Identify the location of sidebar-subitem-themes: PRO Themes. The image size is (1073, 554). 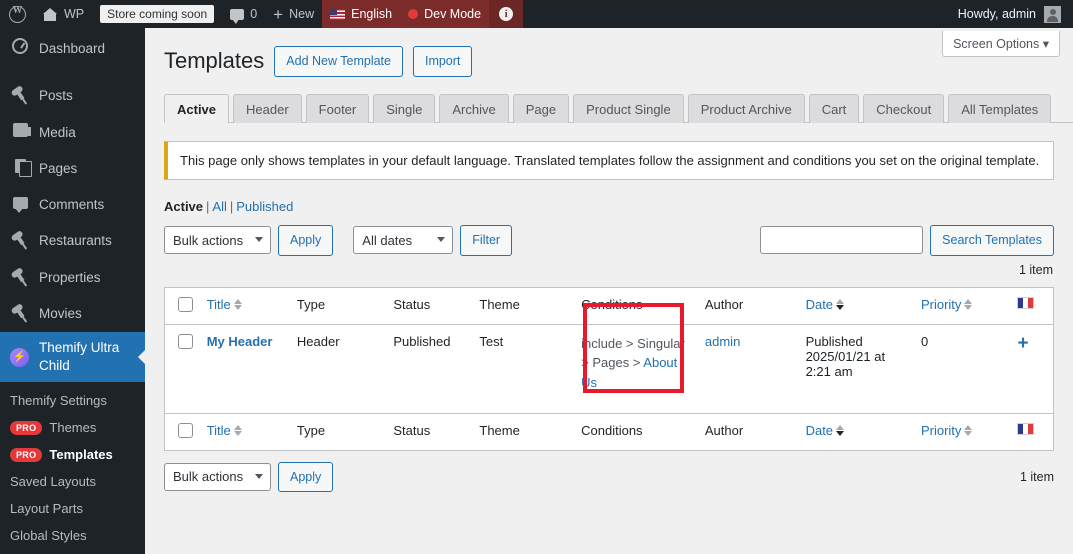
(72, 427).